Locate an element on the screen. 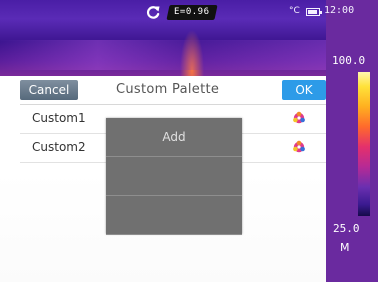  ok-button: OK is located at coordinates (304, 90).